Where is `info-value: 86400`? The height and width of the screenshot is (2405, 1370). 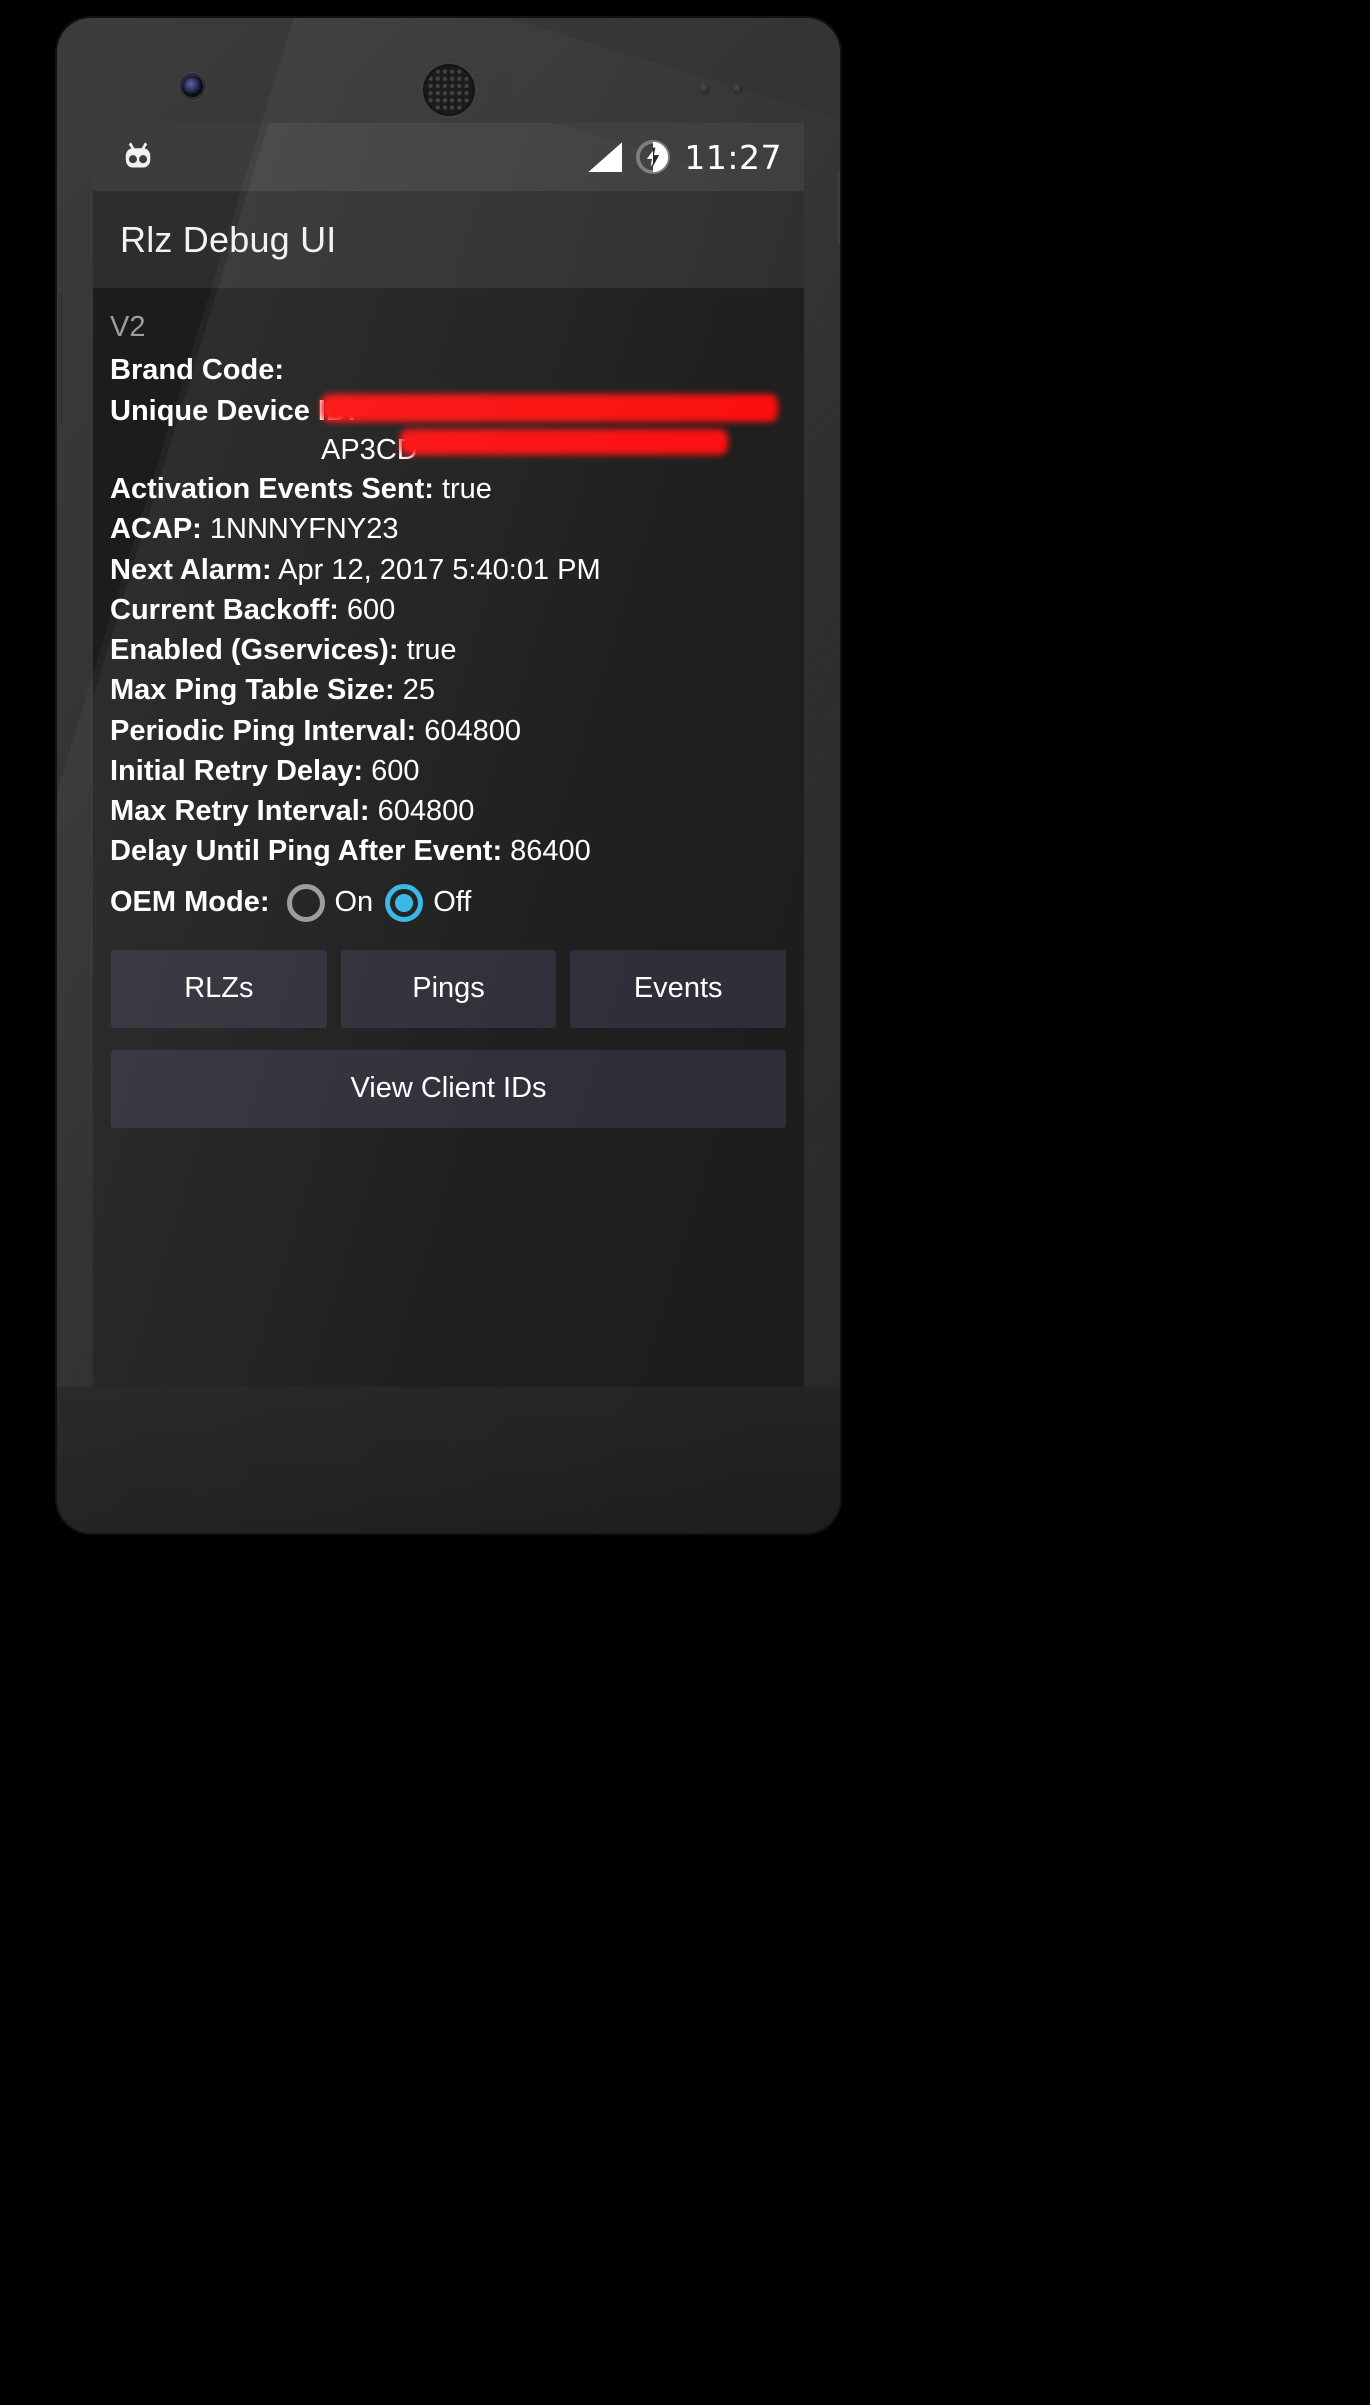
info-value: 86400 is located at coordinates (550, 851).